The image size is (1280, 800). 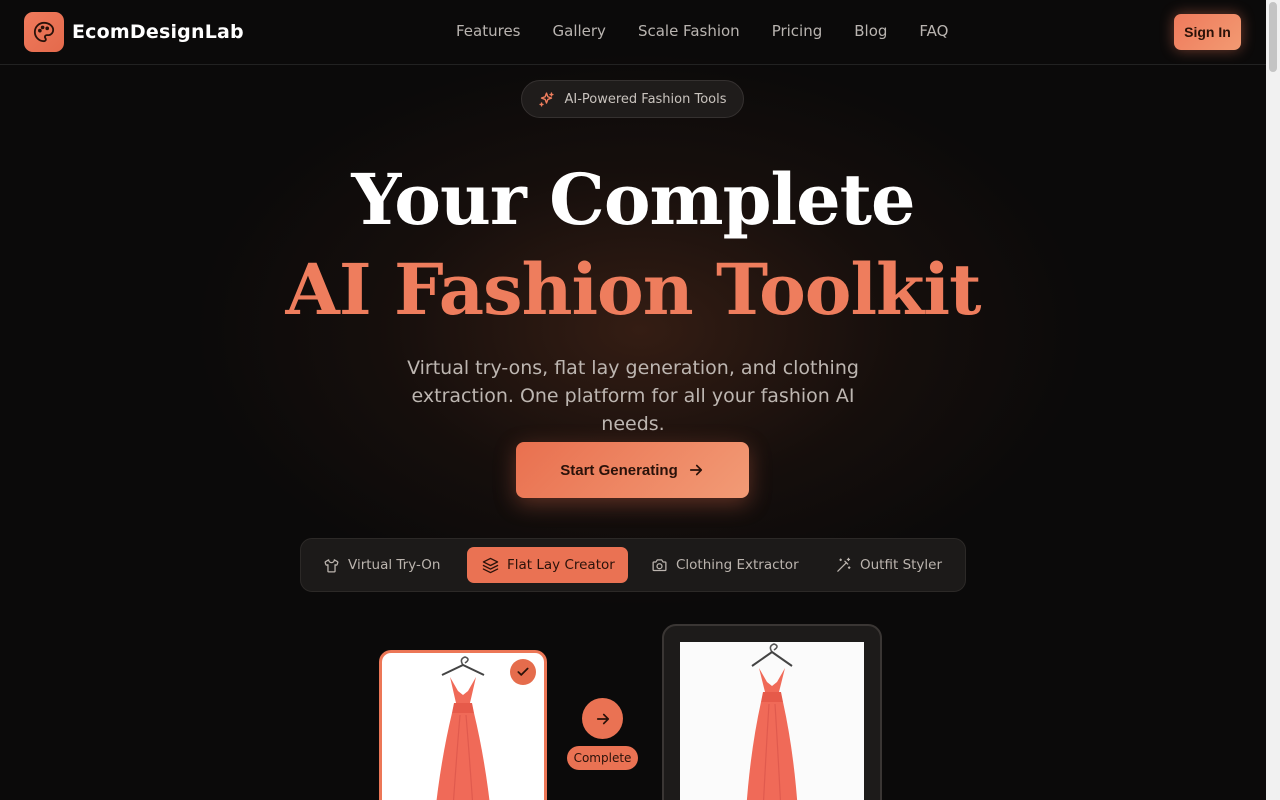 What do you see at coordinates (870, 31) in the screenshot?
I see `nav-link-blog: Blog` at bounding box center [870, 31].